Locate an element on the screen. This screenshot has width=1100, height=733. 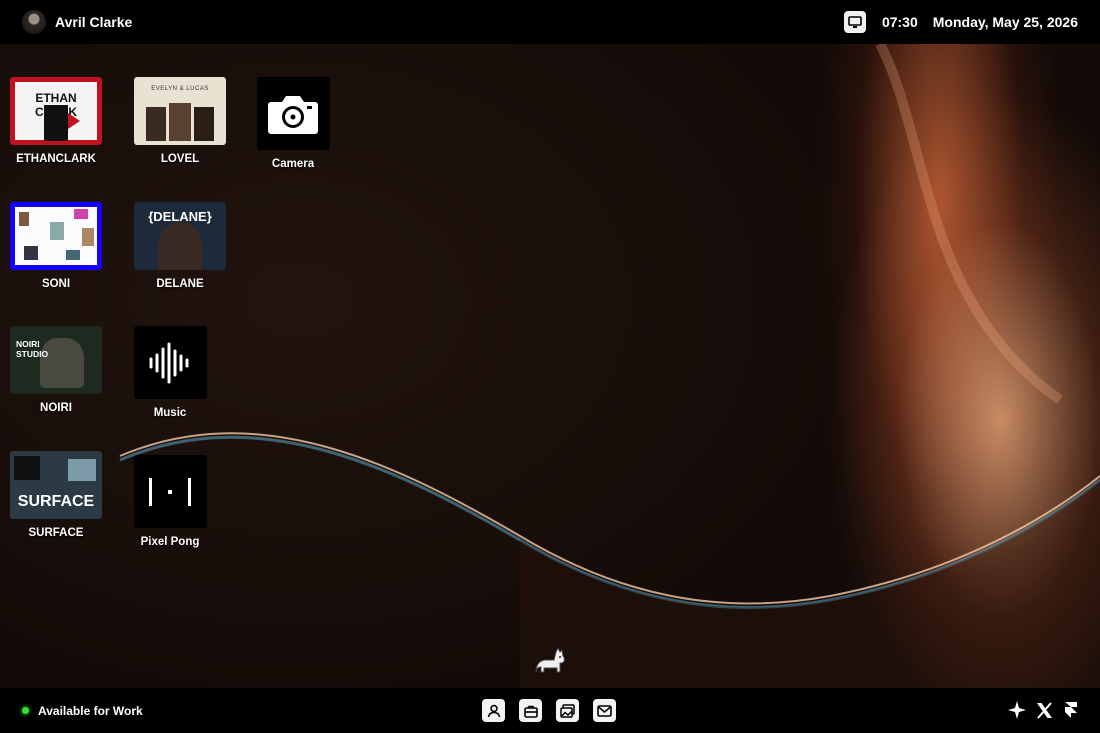
icon-label: ETHANCLARK is located at coordinates (56, 159).